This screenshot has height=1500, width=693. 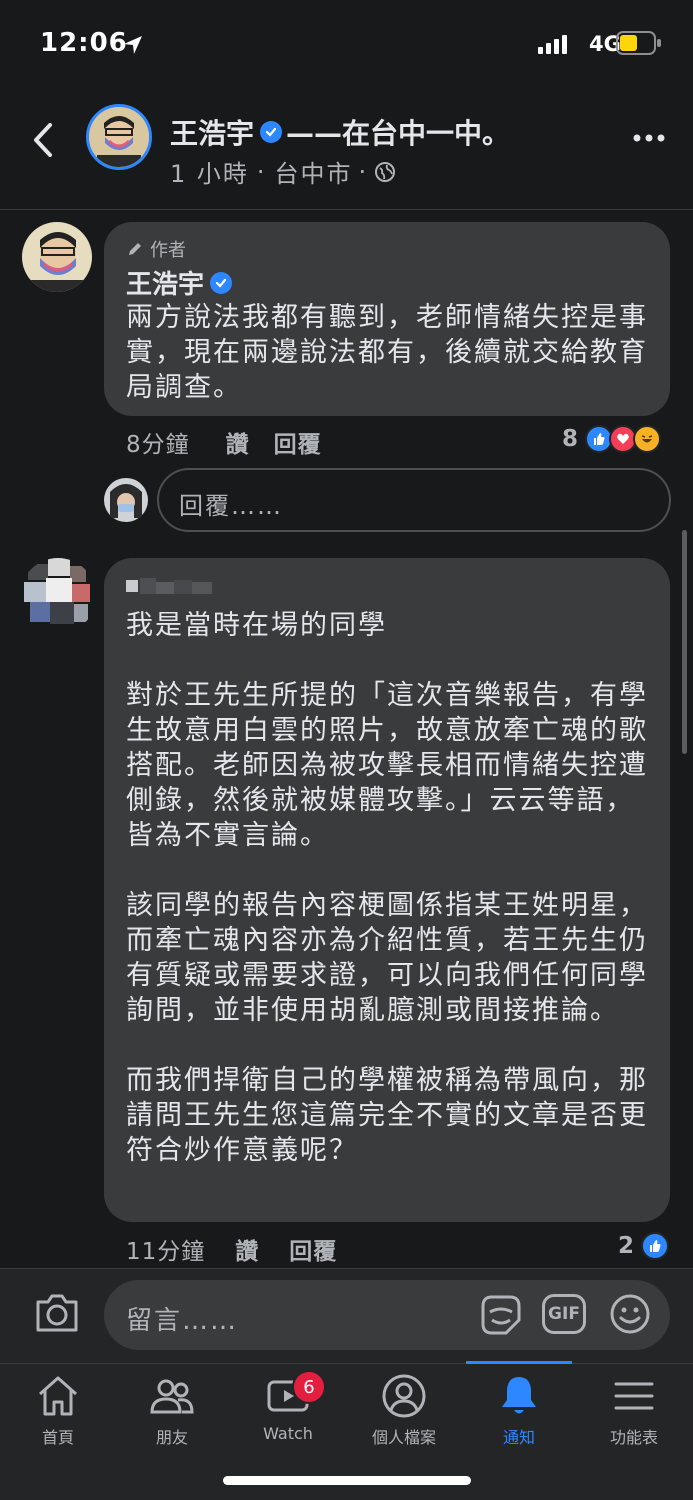 What do you see at coordinates (168, 250) in the screenshot?
I see `author-badge-label: 作者` at bounding box center [168, 250].